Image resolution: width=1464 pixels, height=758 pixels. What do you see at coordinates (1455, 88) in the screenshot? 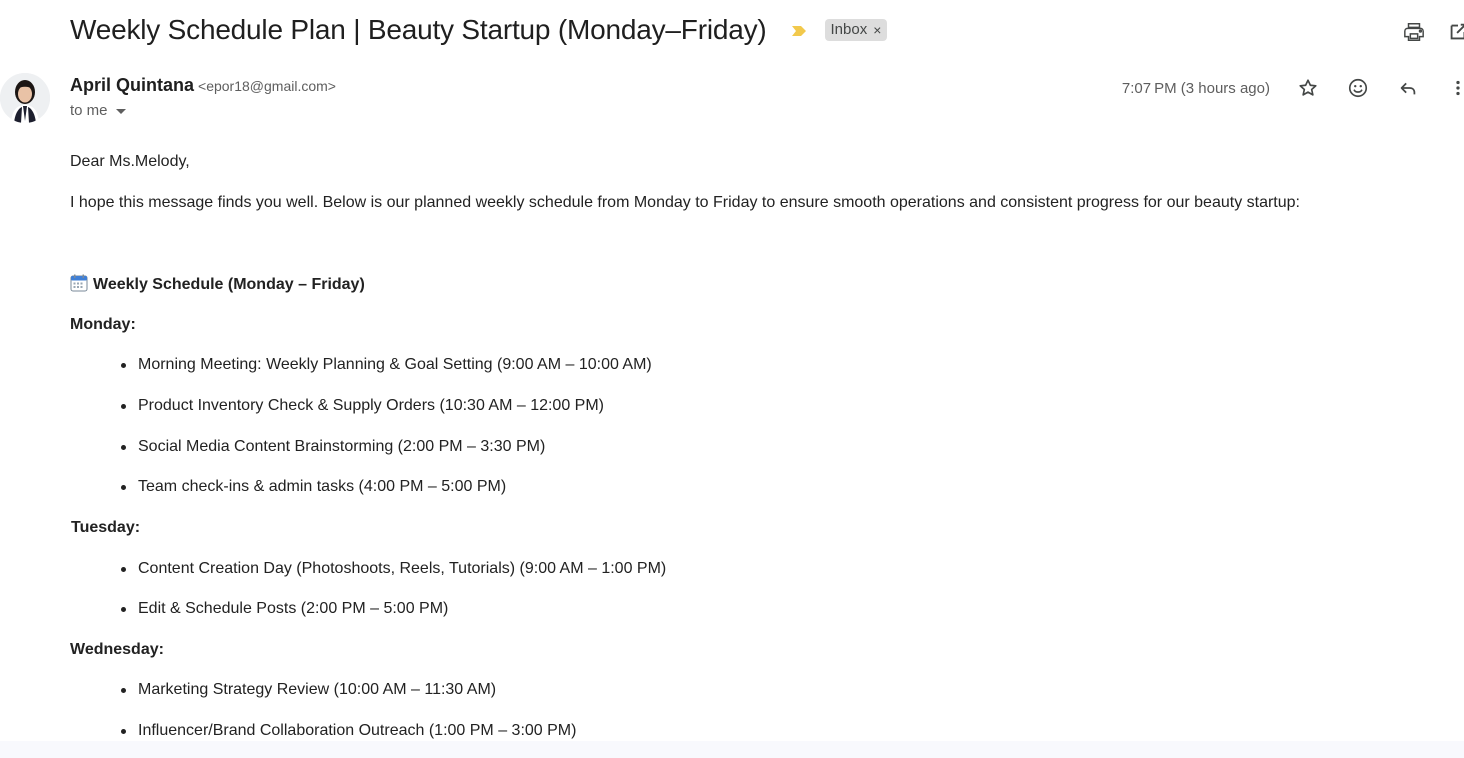
I see `more-vert-icon` at bounding box center [1455, 88].